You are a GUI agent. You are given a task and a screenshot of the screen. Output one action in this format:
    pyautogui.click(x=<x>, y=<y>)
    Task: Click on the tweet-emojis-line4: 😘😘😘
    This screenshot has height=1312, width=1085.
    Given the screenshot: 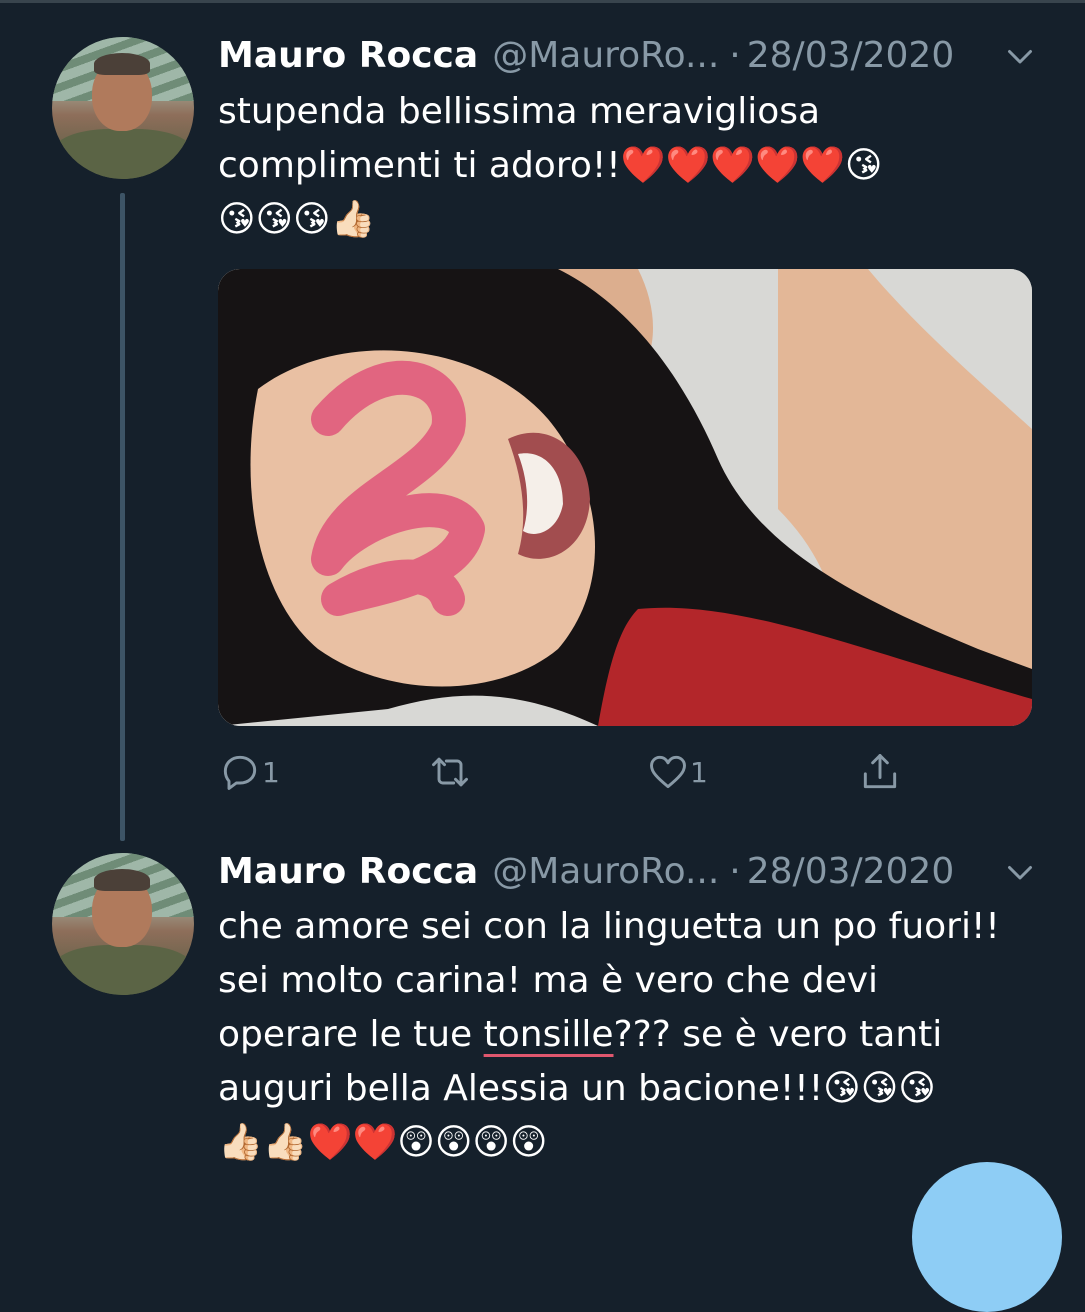 What is the action you would take?
    pyautogui.click(x=879, y=1088)
    